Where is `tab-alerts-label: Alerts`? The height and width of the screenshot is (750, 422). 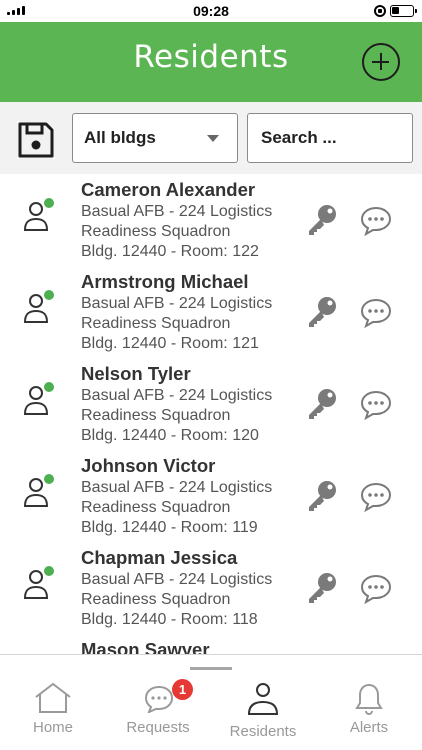
tab-alerts-label: Alerts is located at coordinates (369, 727).